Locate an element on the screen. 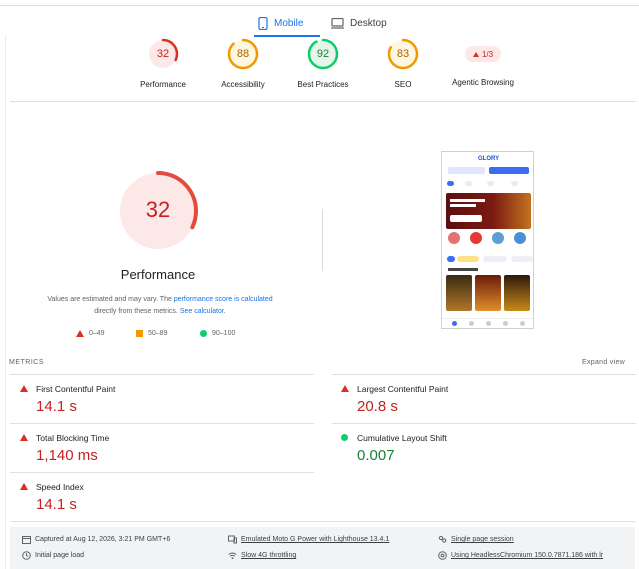  score-ring: 32 is located at coordinates (163, 54).